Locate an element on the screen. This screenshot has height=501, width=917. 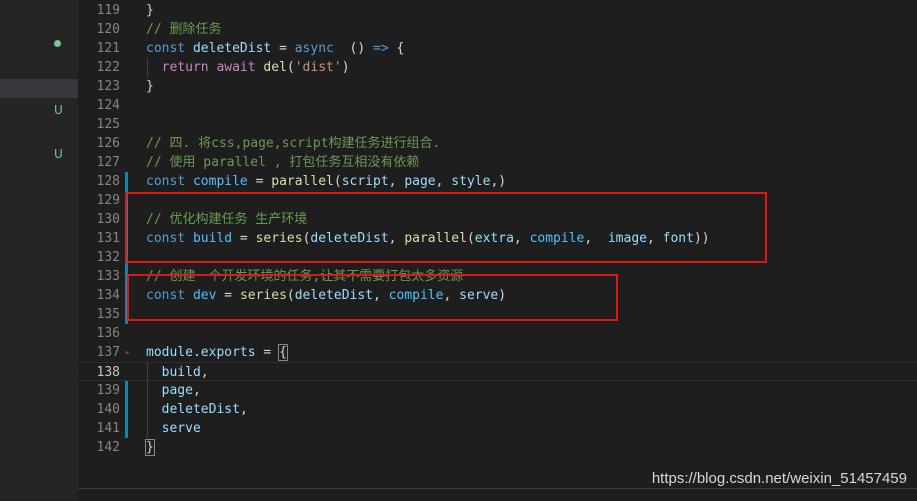
code-text: return await del('dist') is located at coordinates (248, 67).